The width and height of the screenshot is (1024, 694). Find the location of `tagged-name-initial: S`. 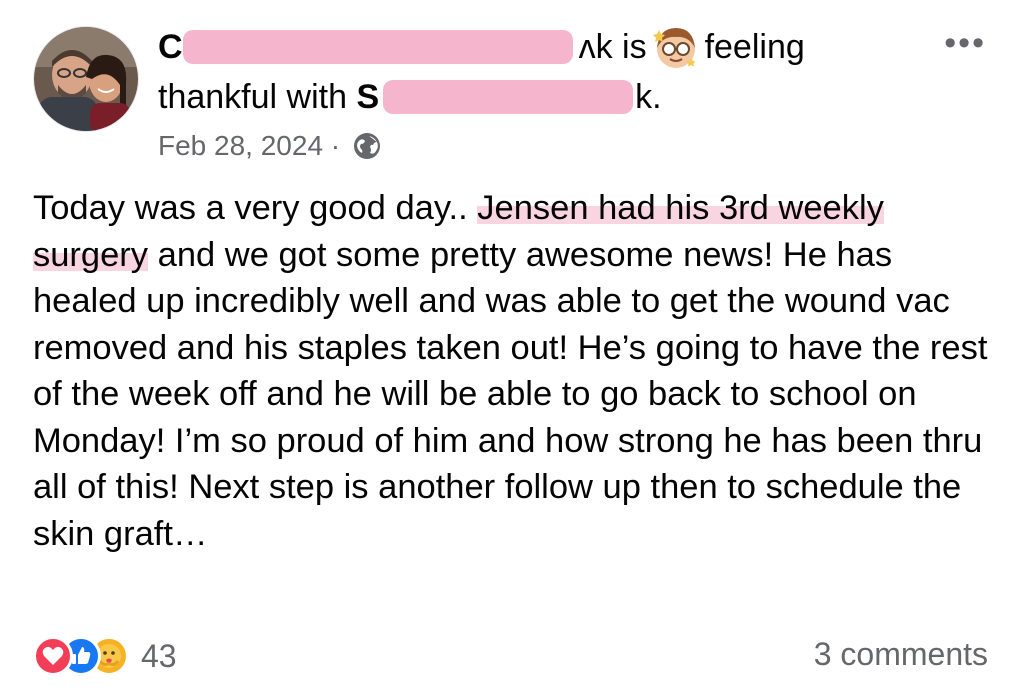

tagged-name-initial: S is located at coordinates (367, 97).